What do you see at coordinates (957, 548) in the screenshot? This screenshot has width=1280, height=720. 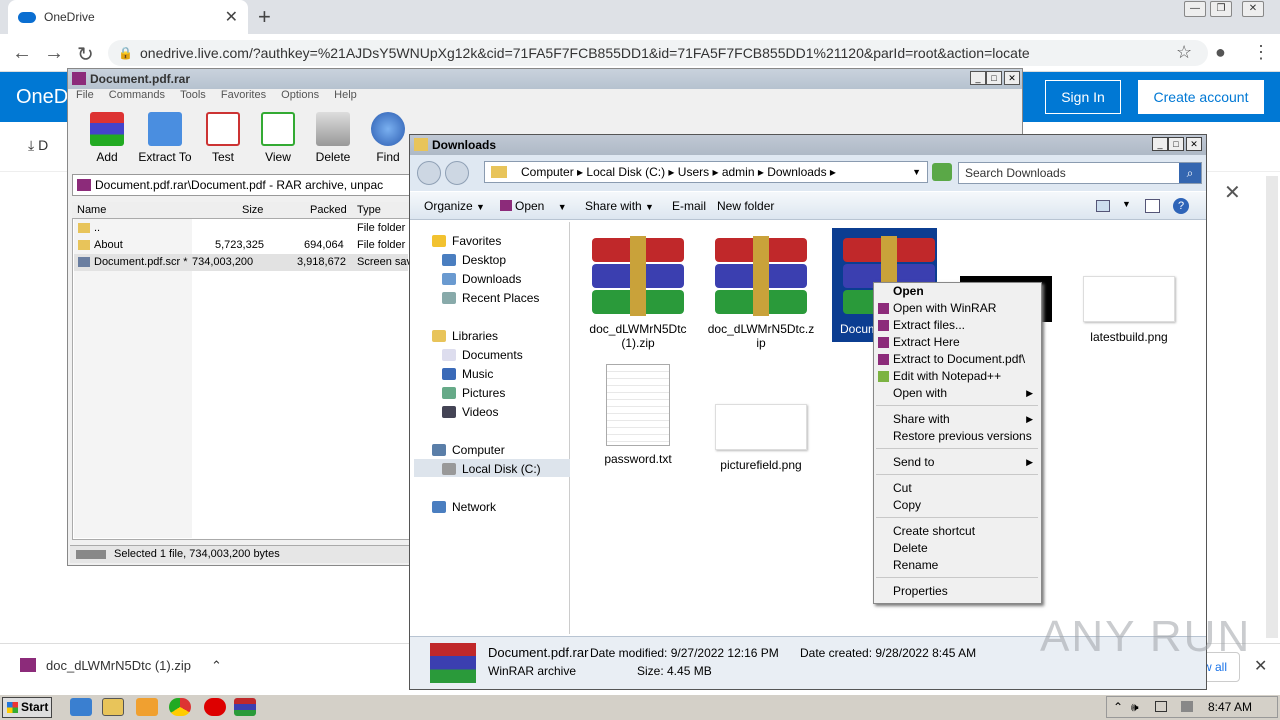 I see `menu-item-delete: Delete` at bounding box center [957, 548].